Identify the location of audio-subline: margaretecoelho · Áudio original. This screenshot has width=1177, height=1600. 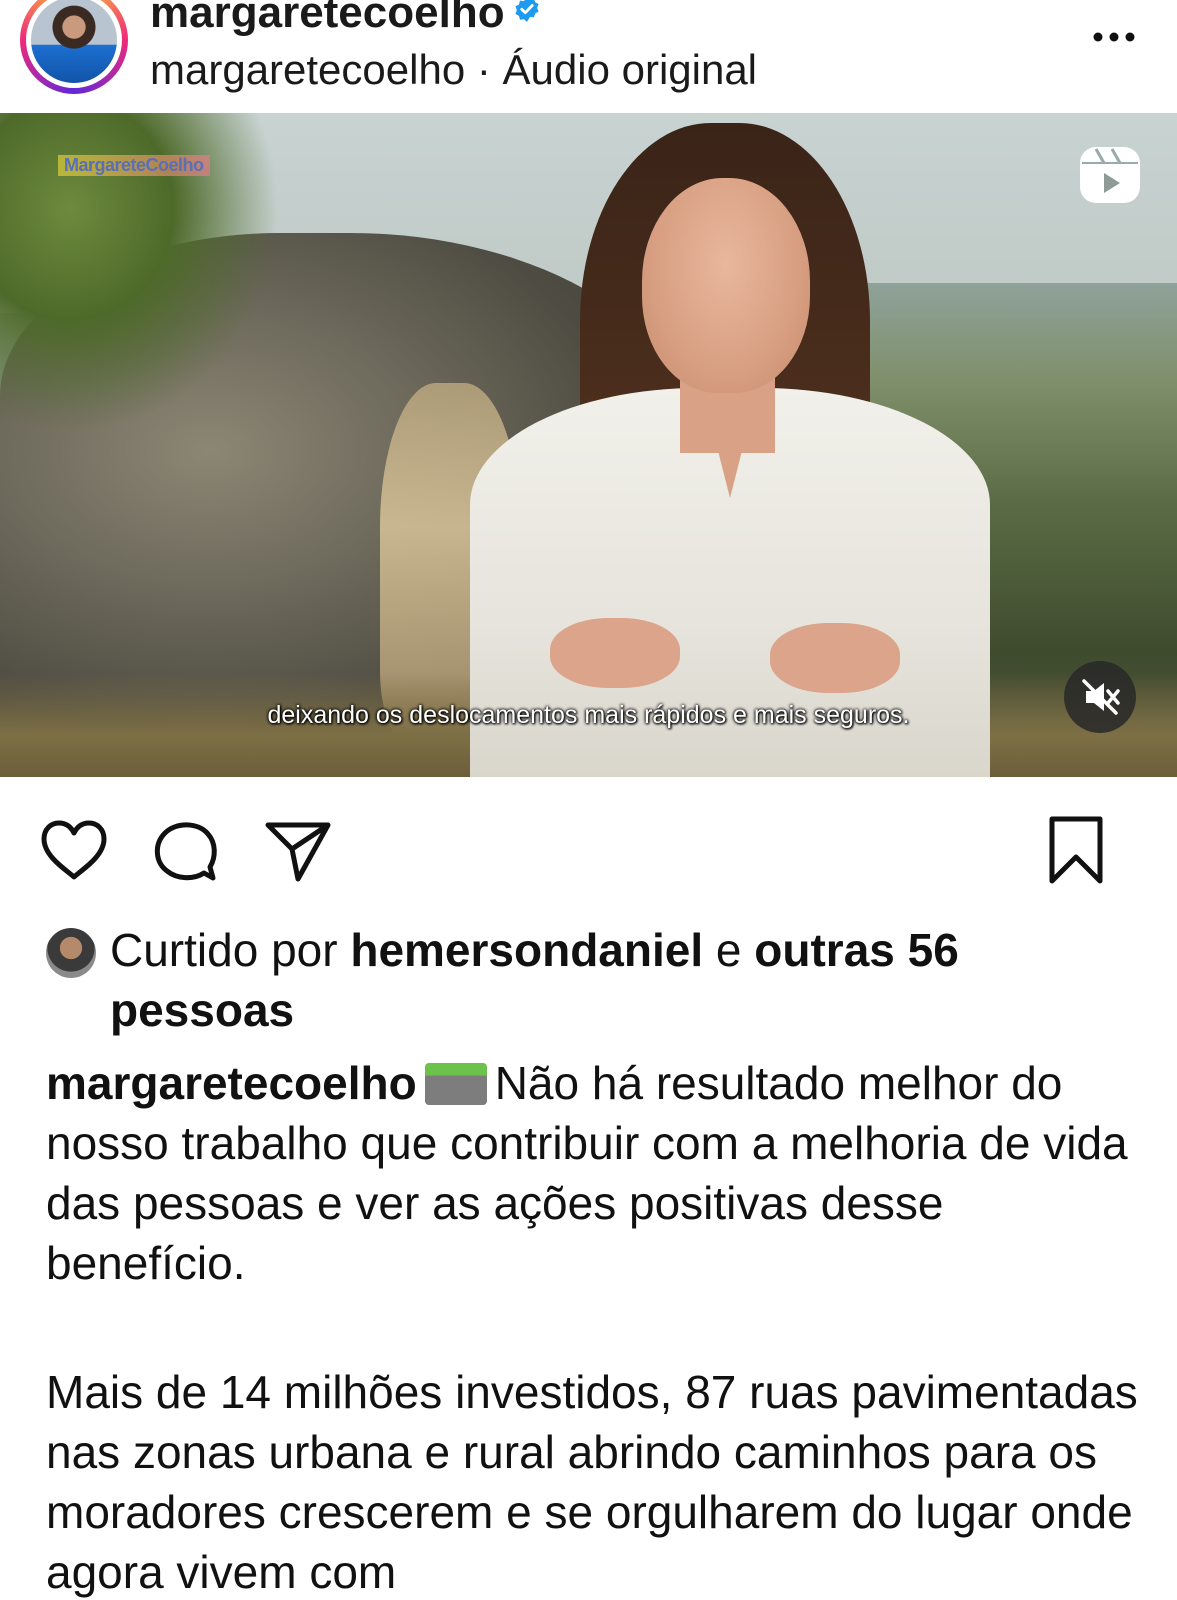
(453, 70).